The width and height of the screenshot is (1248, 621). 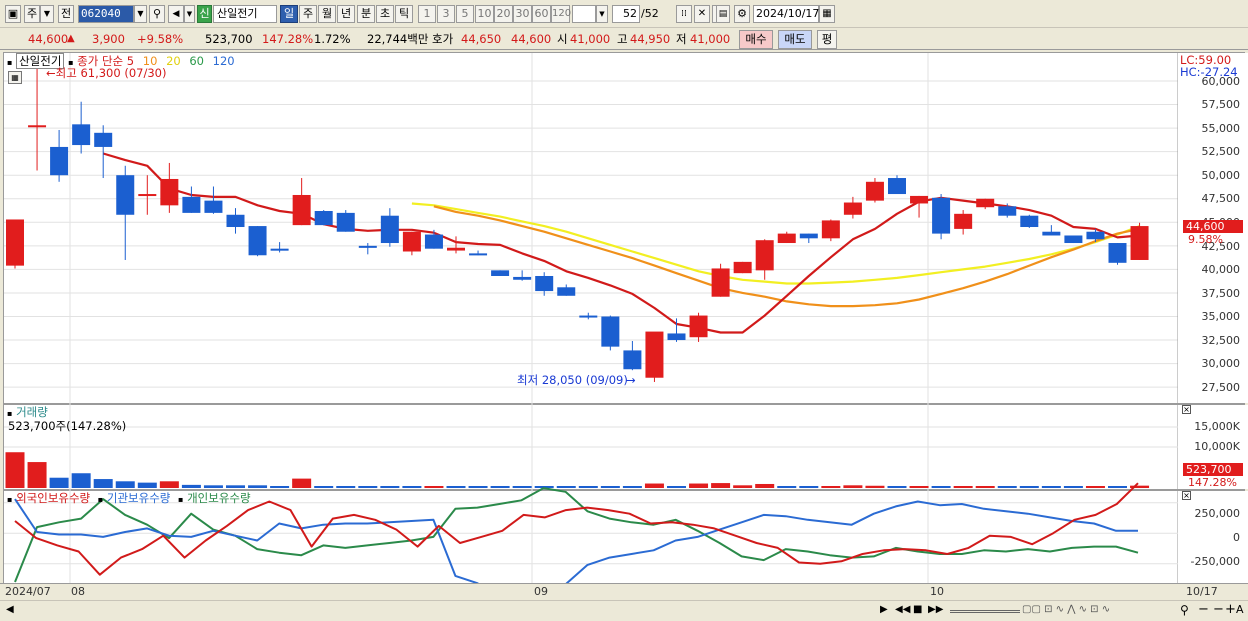 I want to click on ma60-label: 60, so click(x=196, y=61).